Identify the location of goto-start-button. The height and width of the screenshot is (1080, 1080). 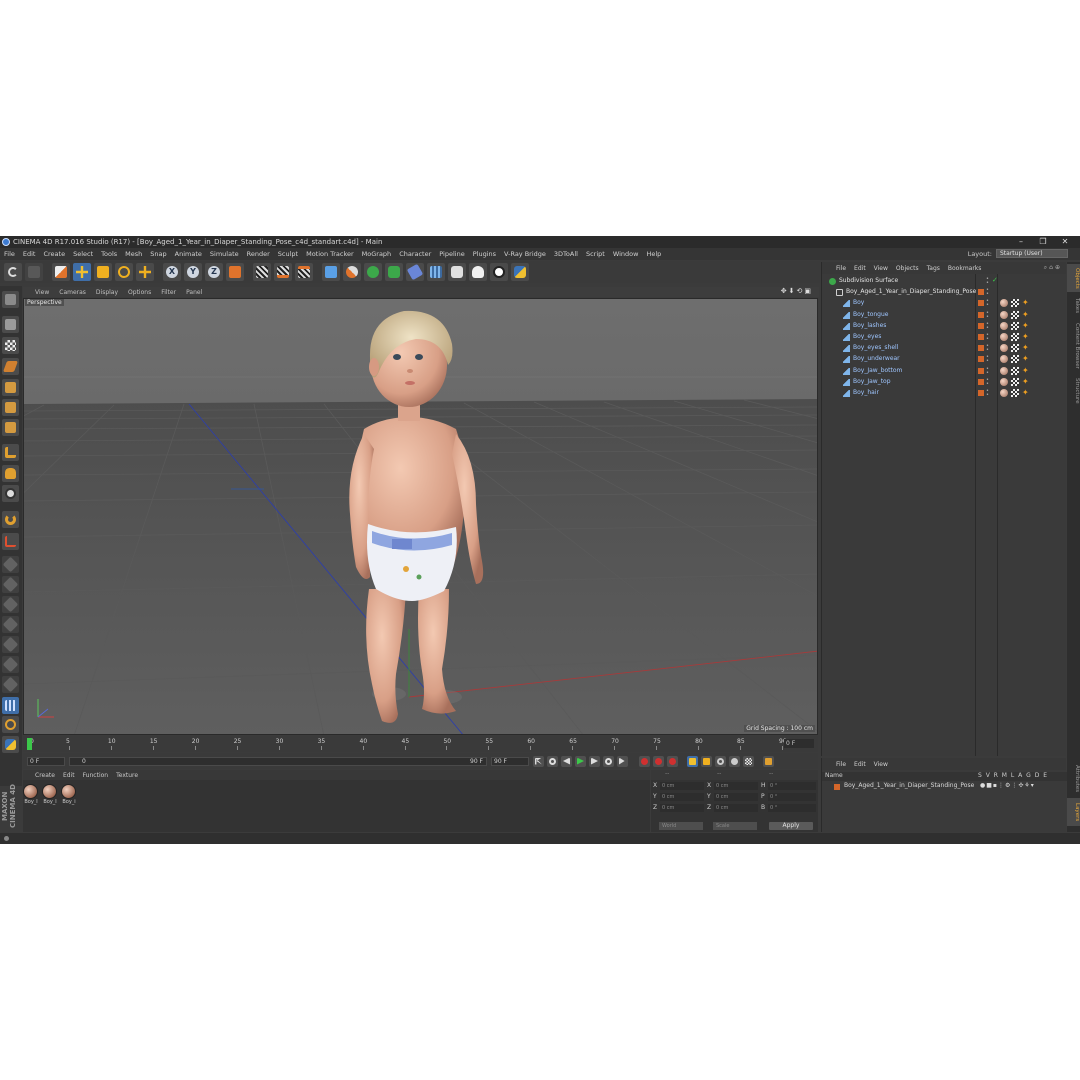
(538, 761).